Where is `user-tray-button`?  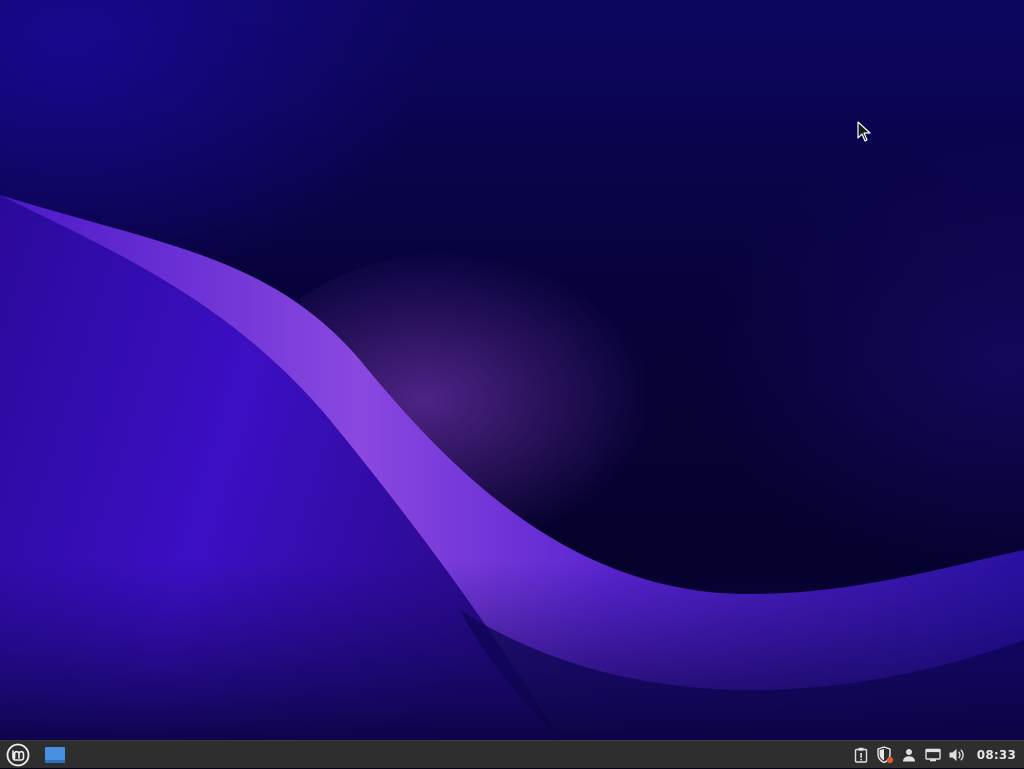
user-tray-button is located at coordinates (909, 755).